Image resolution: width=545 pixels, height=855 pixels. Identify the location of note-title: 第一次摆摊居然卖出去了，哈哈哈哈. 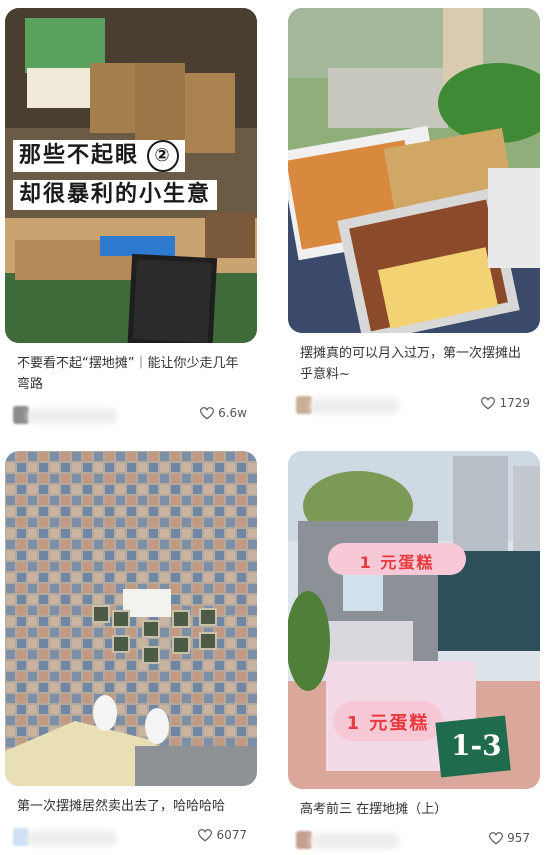
(133, 806).